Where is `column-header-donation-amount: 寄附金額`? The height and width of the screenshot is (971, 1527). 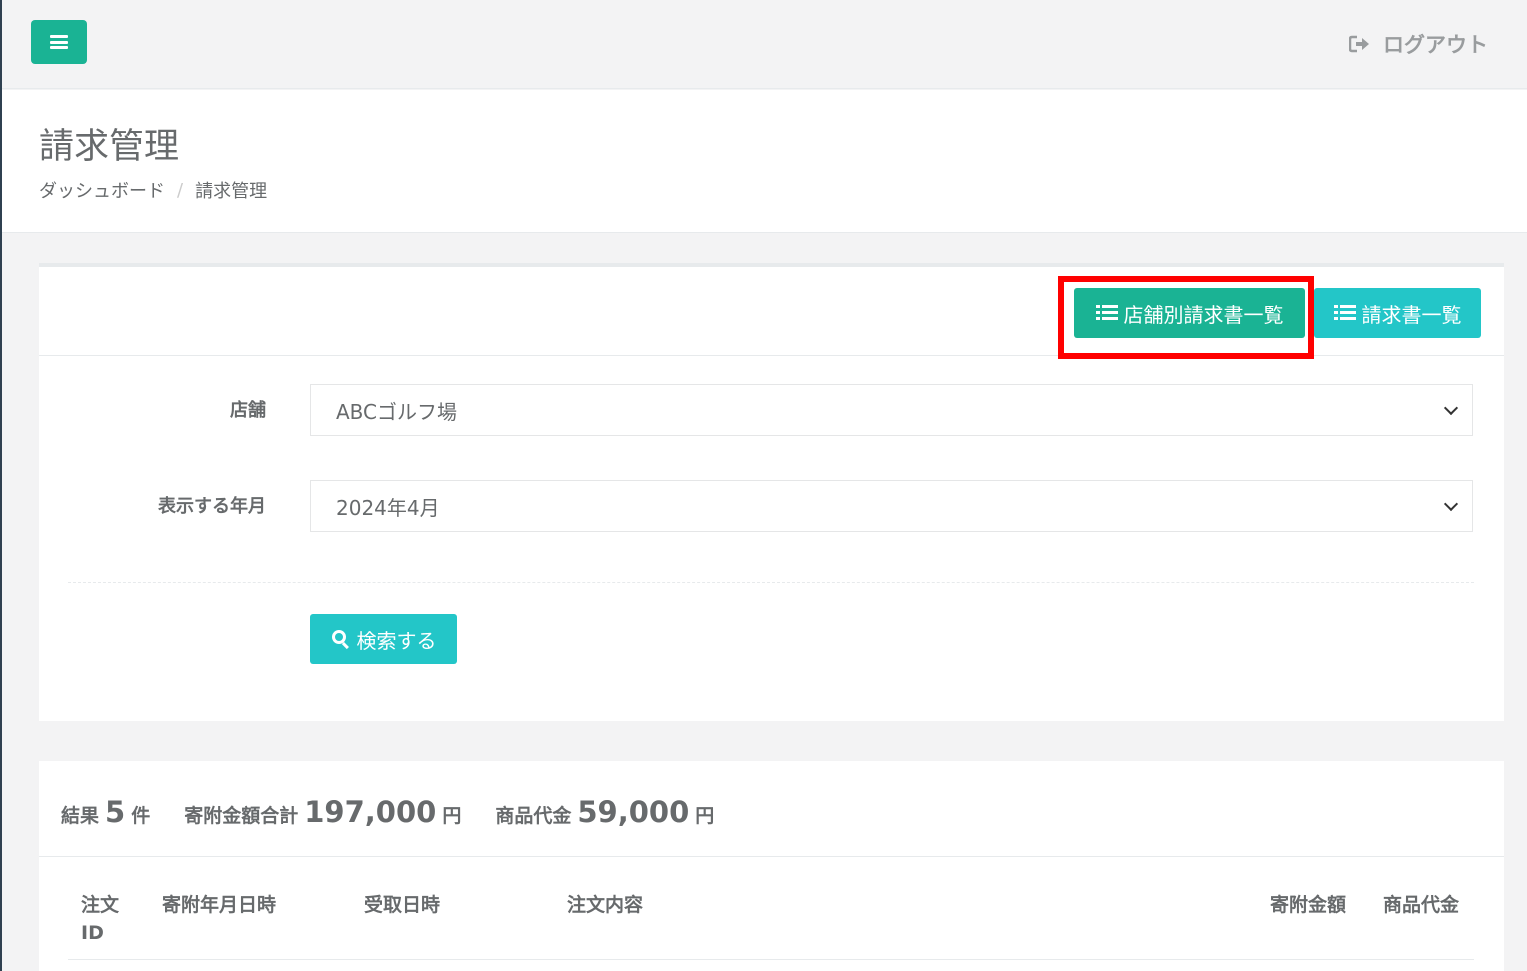 column-header-donation-amount: 寄附金額 is located at coordinates (1308, 905).